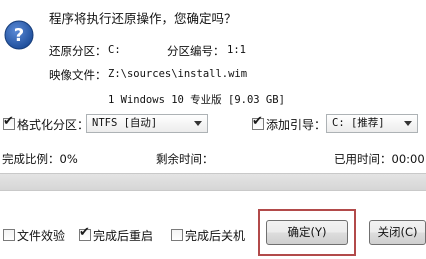  Describe the element at coordinates (408, 159) in the screenshot. I see `elapsed-value: 00:00` at that location.